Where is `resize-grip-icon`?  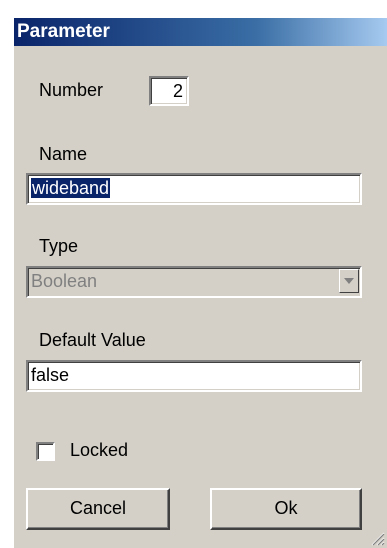
resize-grip-icon is located at coordinates (377, 538).